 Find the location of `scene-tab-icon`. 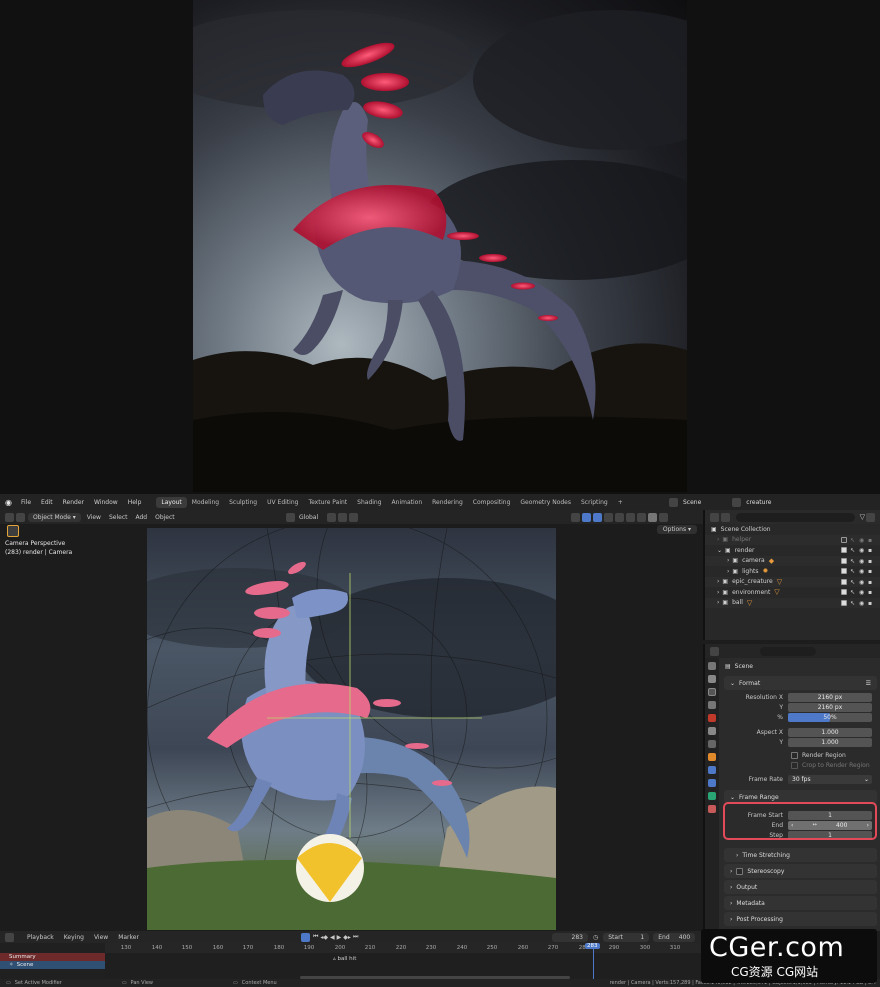

scene-tab-icon is located at coordinates (712, 718).